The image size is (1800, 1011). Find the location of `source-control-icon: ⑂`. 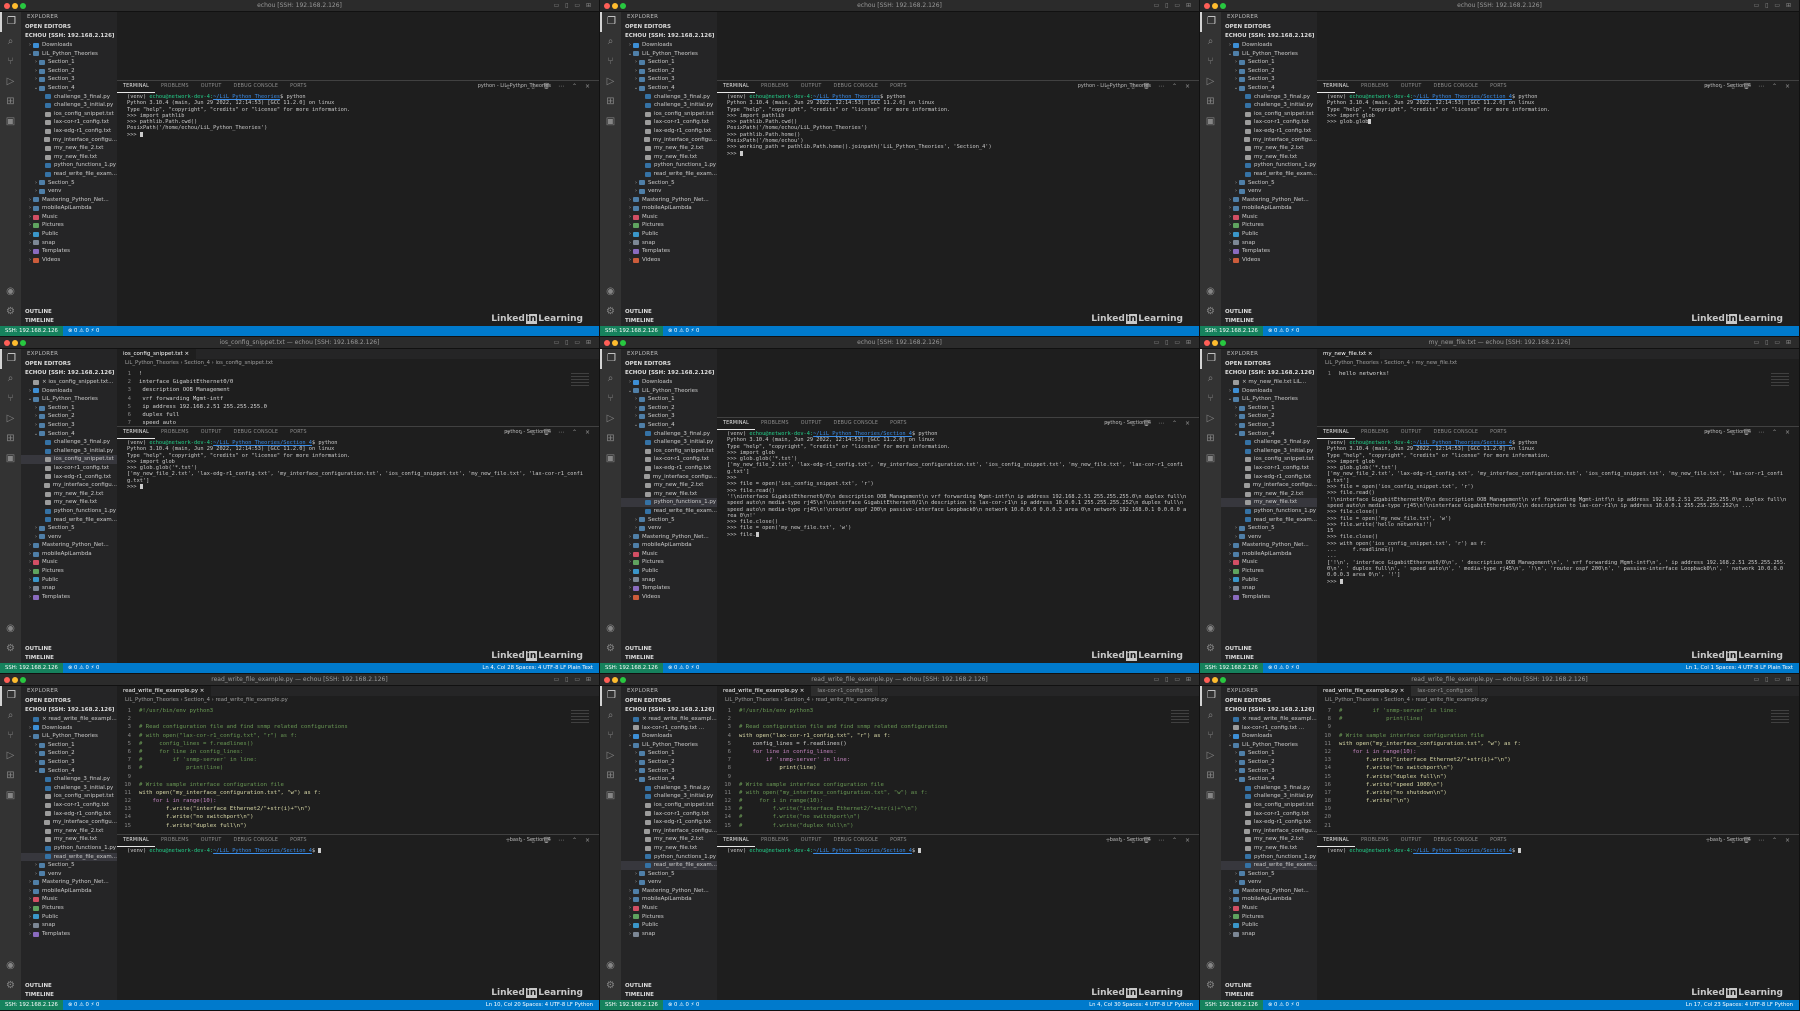

source-control-icon: ⑂ is located at coordinates (1210, 62).